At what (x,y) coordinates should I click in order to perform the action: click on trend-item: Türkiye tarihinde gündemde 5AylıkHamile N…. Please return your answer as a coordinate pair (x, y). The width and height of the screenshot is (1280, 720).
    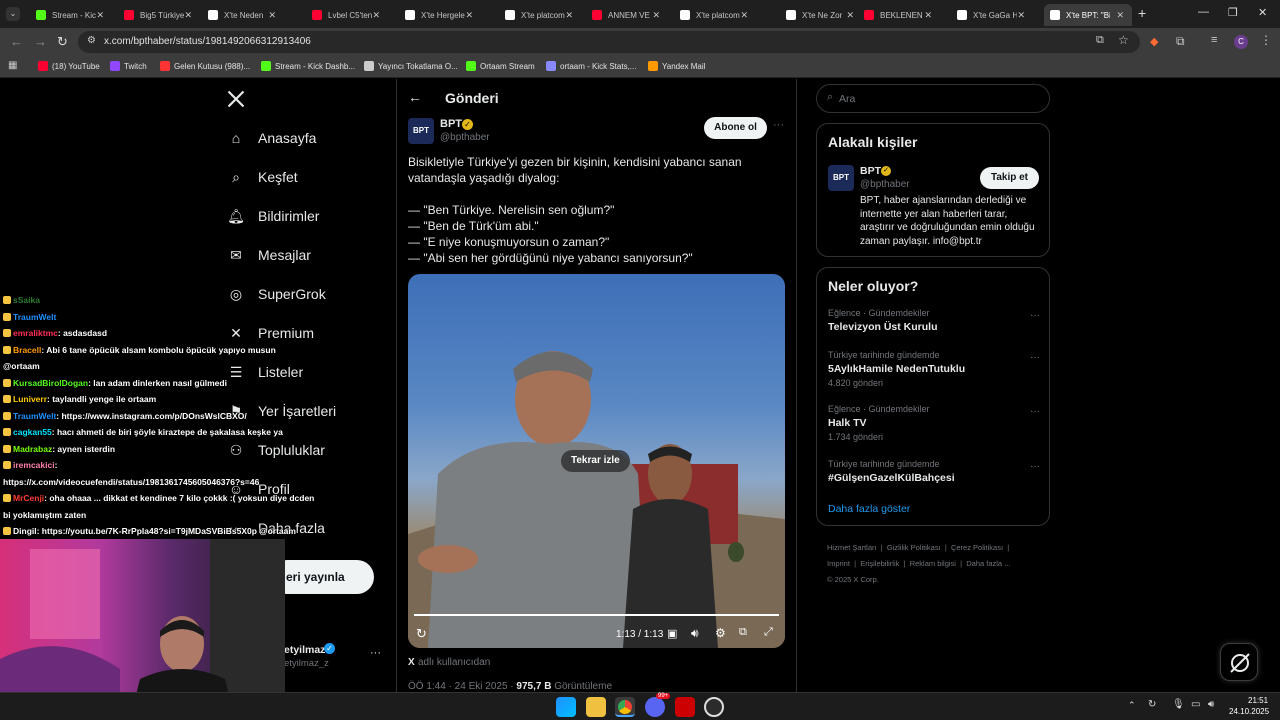
    Looking at the image, I should click on (934, 369).